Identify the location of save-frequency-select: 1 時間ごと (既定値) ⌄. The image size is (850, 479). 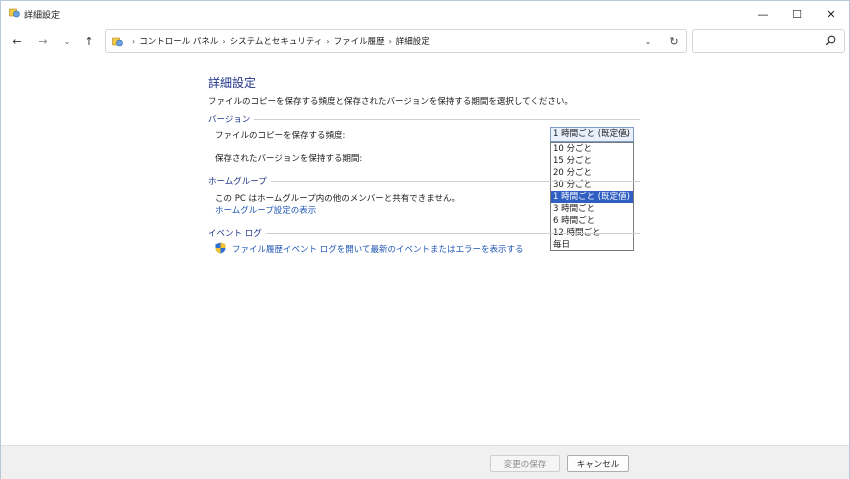
(592, 134).